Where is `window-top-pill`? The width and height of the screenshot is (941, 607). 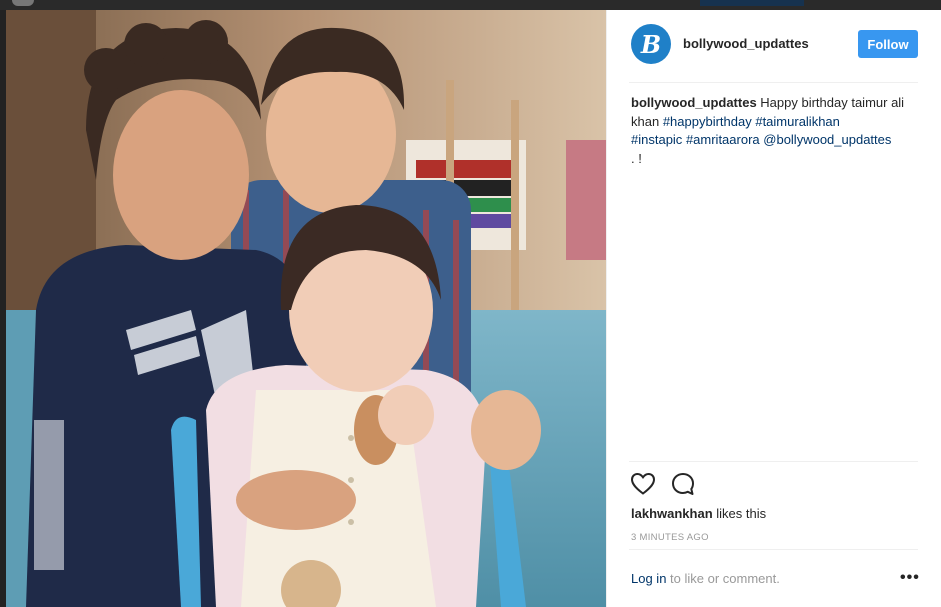 window-top-pill is located at coordinates (23, 3).